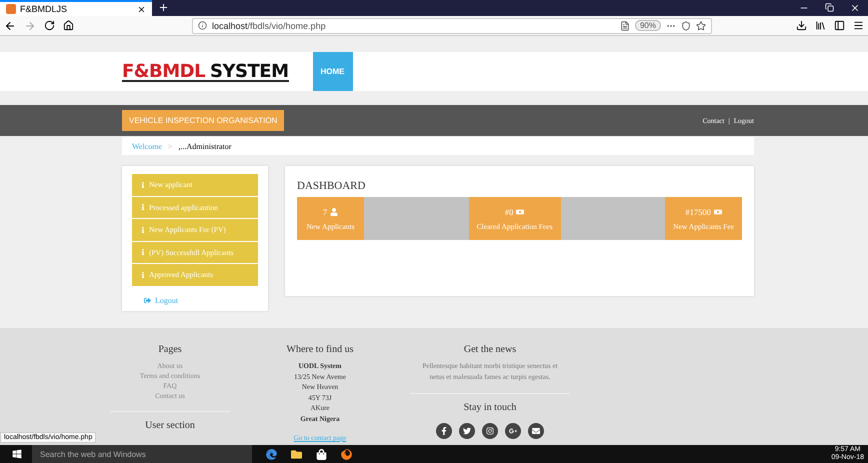 The image size is (868, 463). Describe the element at coordinates (444, 431) in the screenshot. I see `facebook-icon` at that location.